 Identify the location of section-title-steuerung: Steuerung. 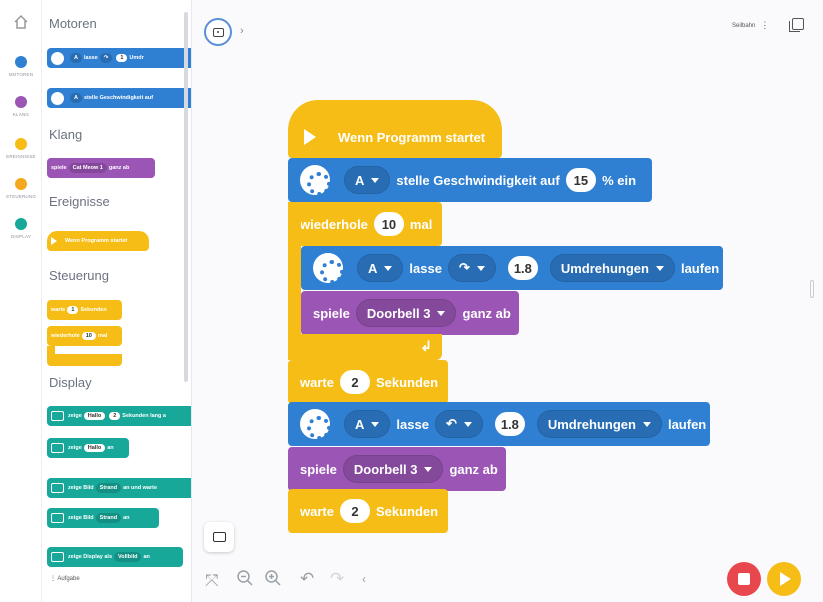
(79, 275).